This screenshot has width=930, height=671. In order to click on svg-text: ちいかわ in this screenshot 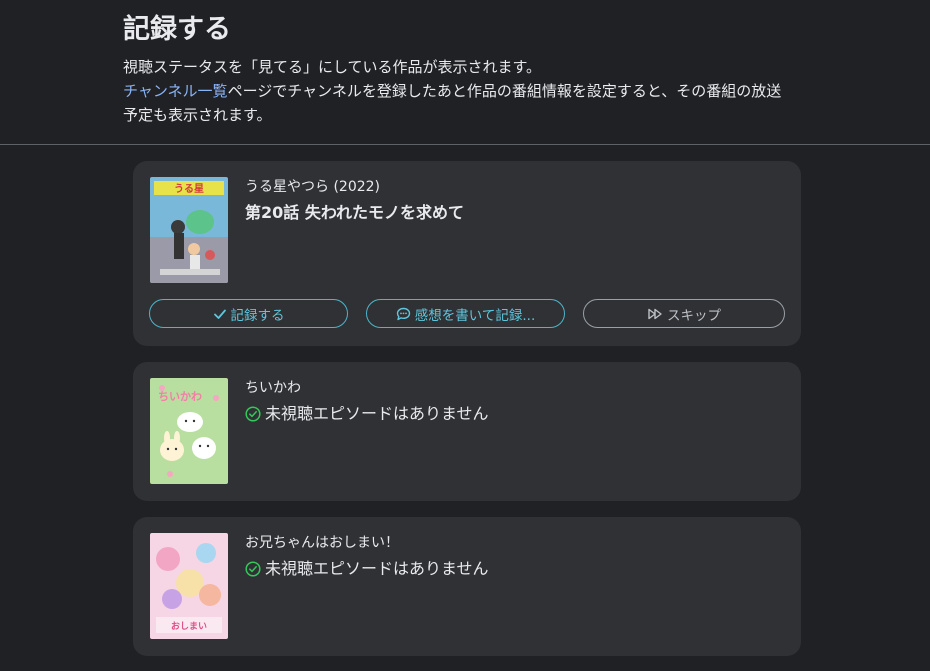, I will do `click(180, 396)`.